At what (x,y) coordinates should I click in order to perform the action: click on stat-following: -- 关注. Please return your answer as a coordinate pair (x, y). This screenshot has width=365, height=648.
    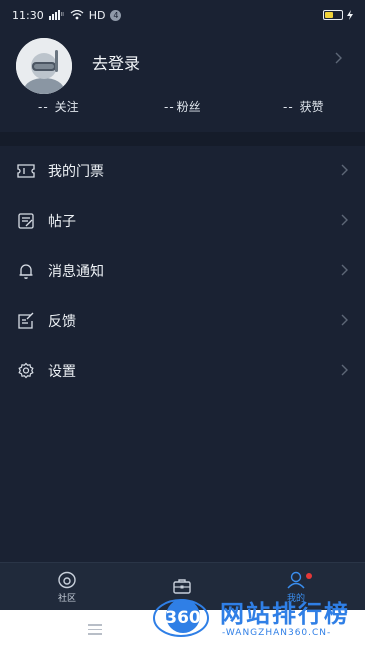
    Looking at the image, I should click on (58, 106).